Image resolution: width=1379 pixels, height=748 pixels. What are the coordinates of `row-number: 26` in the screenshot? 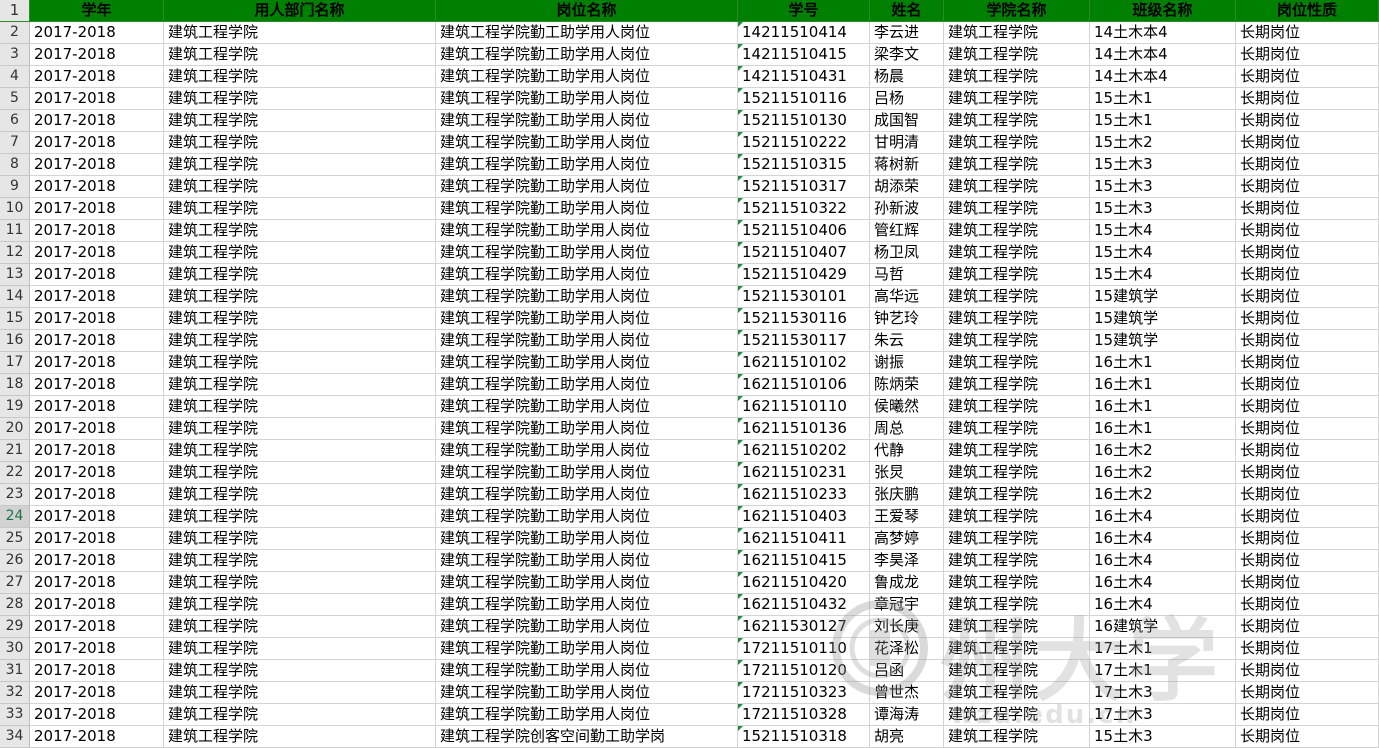 It's located at (15, 561).